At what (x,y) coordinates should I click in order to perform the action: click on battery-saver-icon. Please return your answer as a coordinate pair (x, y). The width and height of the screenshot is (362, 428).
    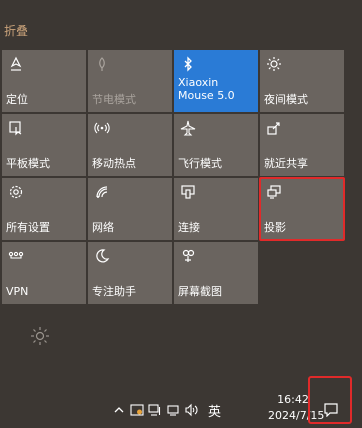
    Looking at the image, I should click on (102, 64).